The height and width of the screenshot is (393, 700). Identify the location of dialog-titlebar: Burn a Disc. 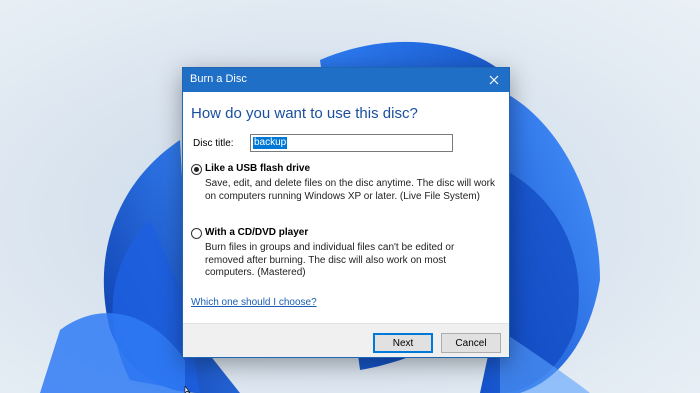
(346, 80).